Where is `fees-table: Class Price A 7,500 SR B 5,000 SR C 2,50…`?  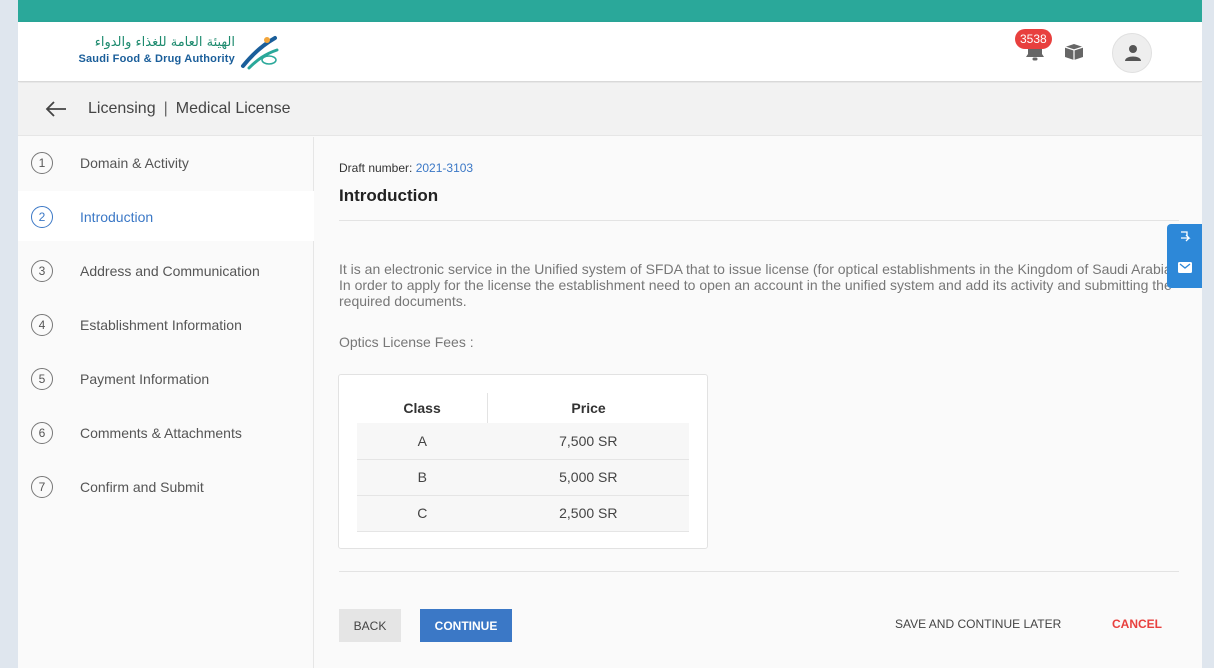
fees-table: Class Price A 7,500 SR B 5,000 SR C 2,50… is located at coordinates (523, 462).